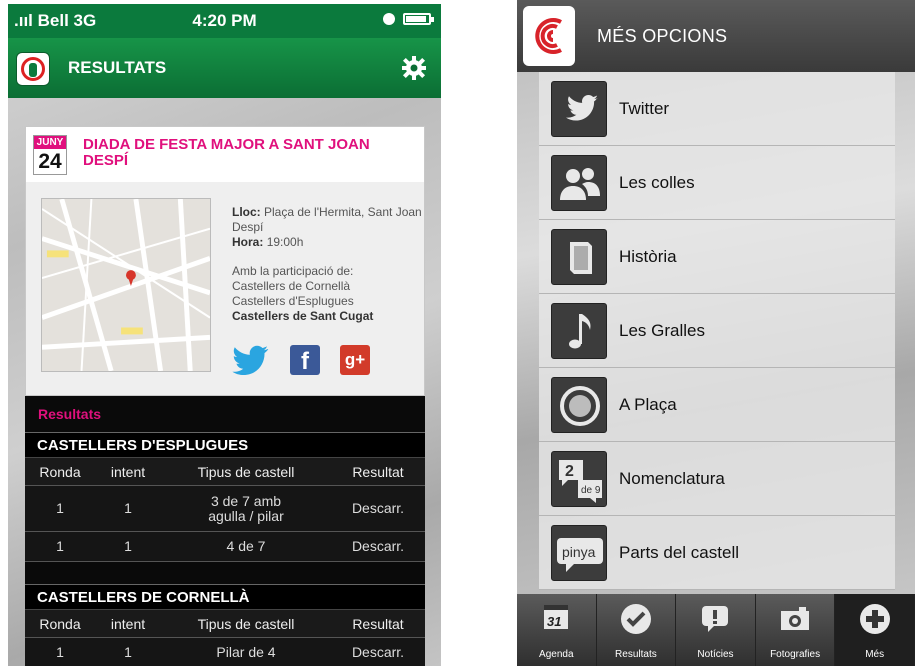  I want to click on menu-item-les-colles: Les colles, so click(717, 183).